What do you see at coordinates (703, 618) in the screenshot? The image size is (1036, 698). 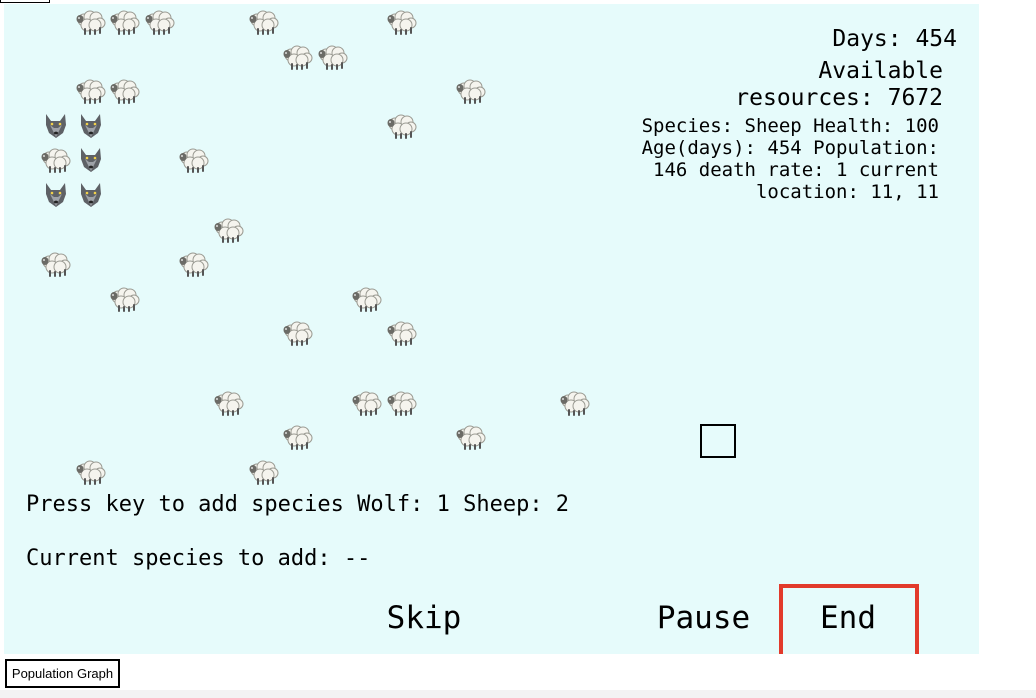 I see `pause-button: Pause` at bounding box center [703, 618].